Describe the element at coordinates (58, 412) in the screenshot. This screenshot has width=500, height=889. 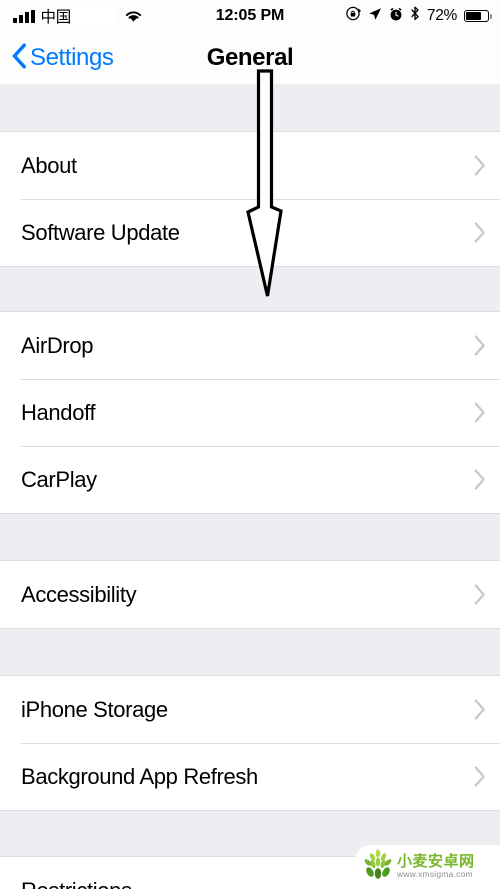
I see `row-label: Handoff` at that location.